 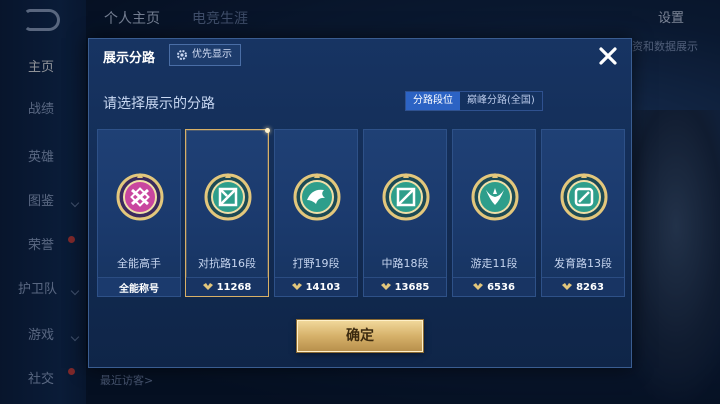 I want to click on close-icon, so click(x=608, y=56).